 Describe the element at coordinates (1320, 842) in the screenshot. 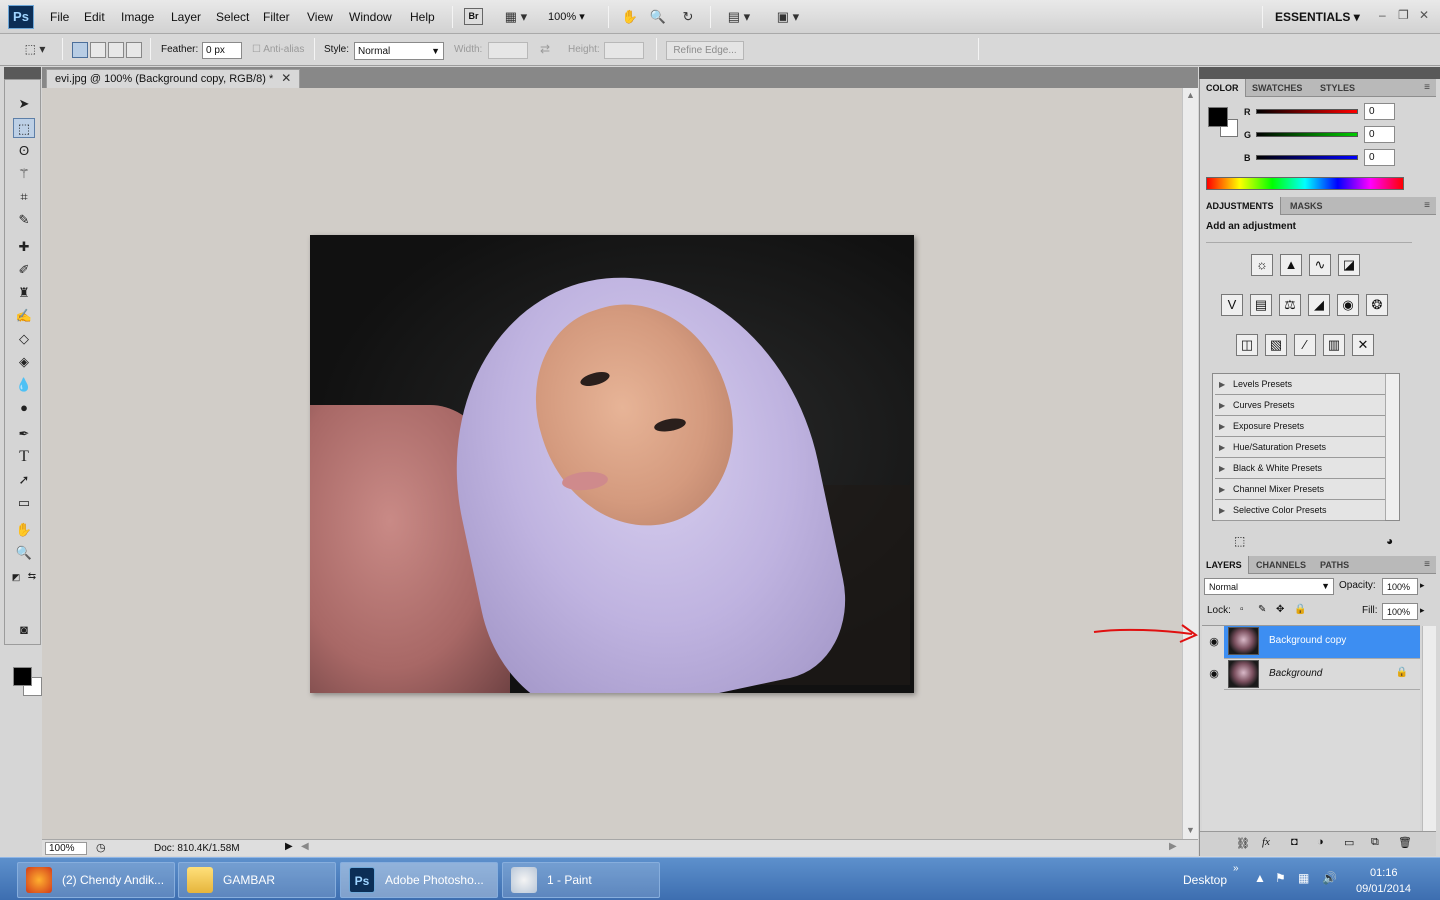

I see `new-adjustment-layer-icon: ◑` at that location.